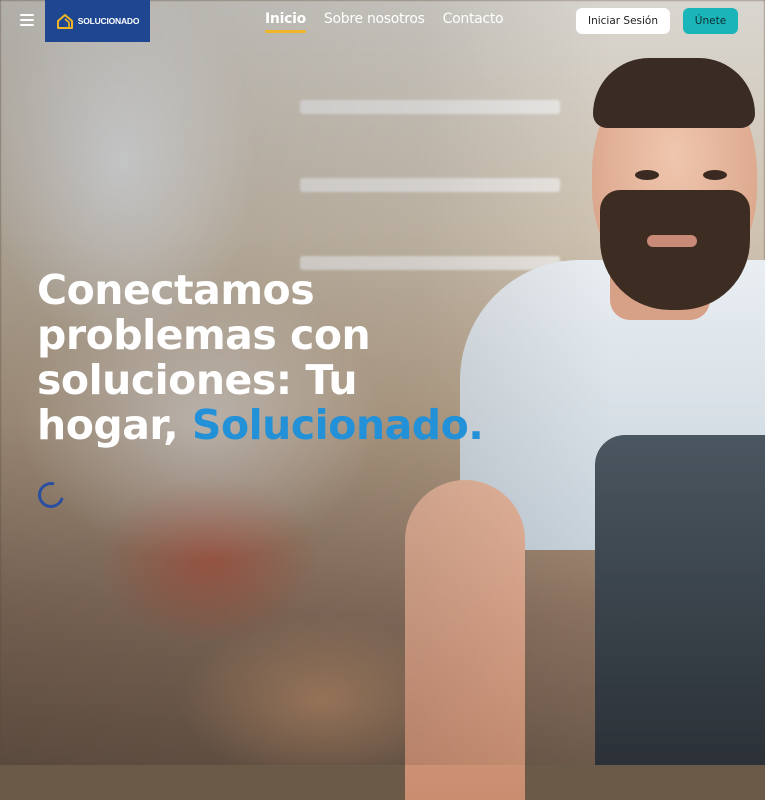 Image resolution: width=765 pixels, height=800 pixels. Describe the element at coordinates (108, 425) in the screenshot. I see `hero-title-line: hogar,` at that location.